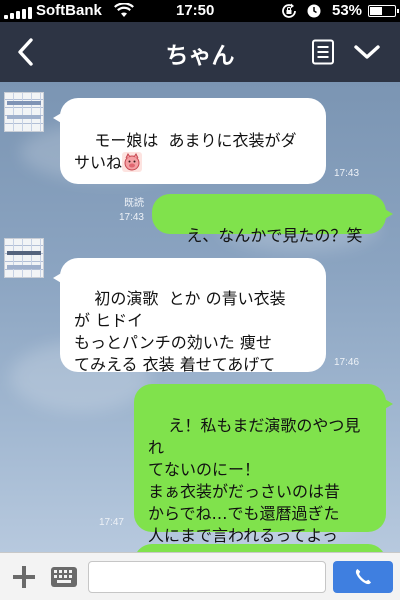 The width and height of the screenshot is (400, 600). I want to click on alarm-clock-icon, so click(314, 11).